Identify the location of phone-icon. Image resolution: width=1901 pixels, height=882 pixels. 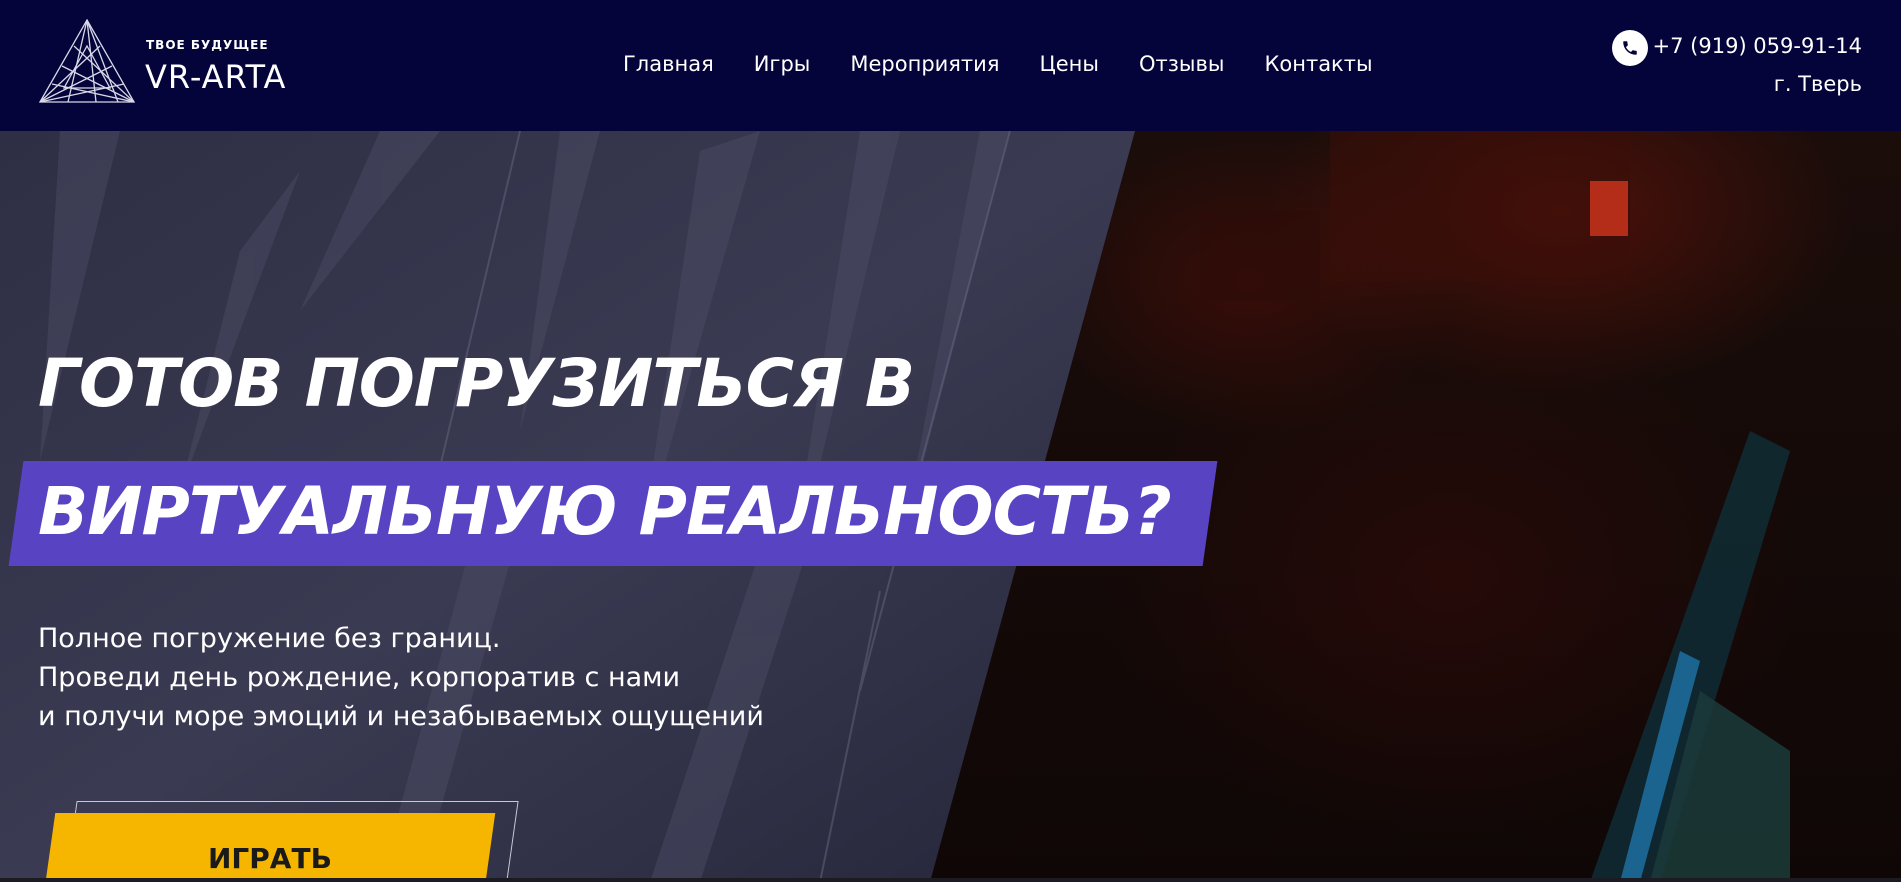
(1630, 48).